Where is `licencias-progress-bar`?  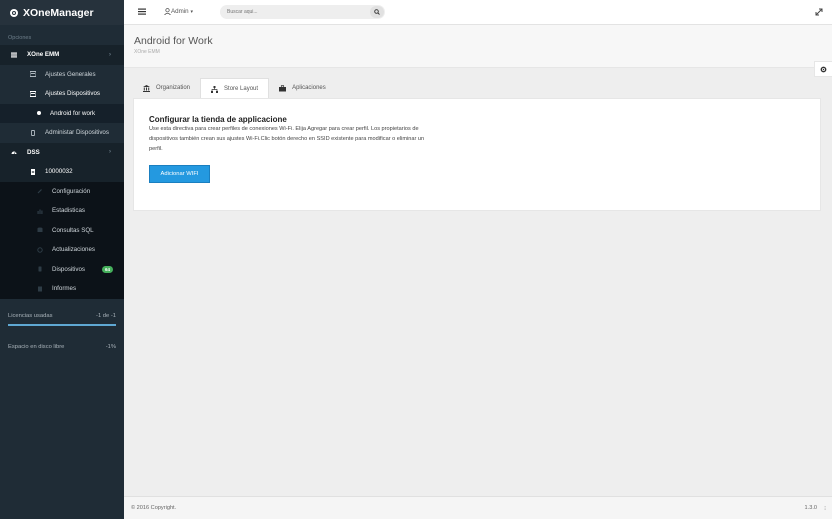
licencias-progress-bar is located at coordinates (62, 325).